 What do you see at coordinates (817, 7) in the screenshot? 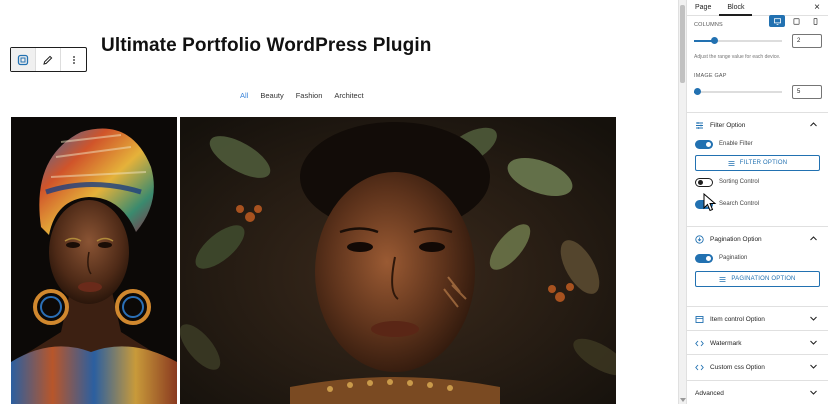
I see `close-icon: ×` at bounding box center [817, 7].